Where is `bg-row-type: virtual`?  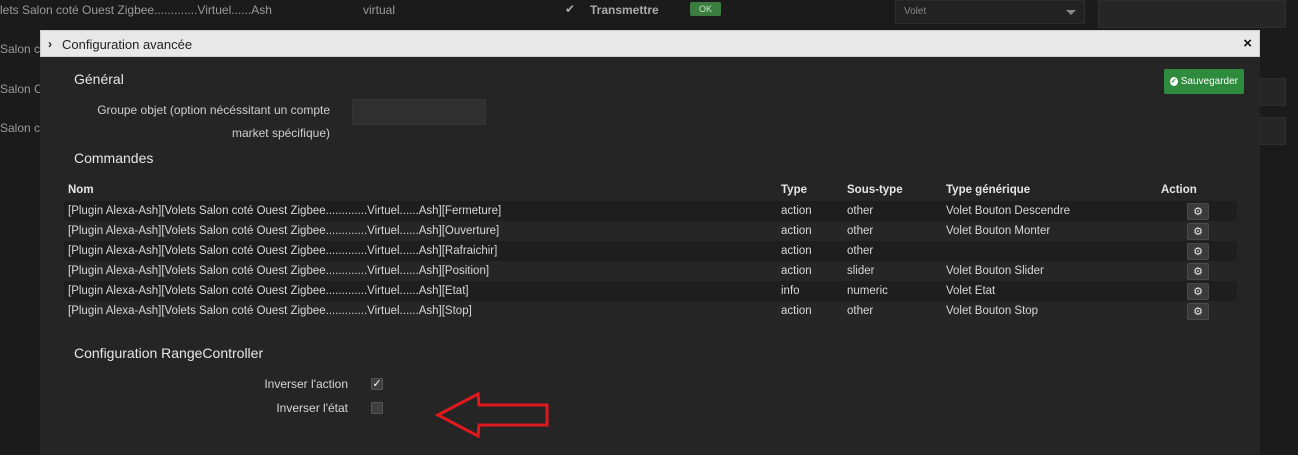 bg-row-type: virtual is located at coordinates (379, 10).